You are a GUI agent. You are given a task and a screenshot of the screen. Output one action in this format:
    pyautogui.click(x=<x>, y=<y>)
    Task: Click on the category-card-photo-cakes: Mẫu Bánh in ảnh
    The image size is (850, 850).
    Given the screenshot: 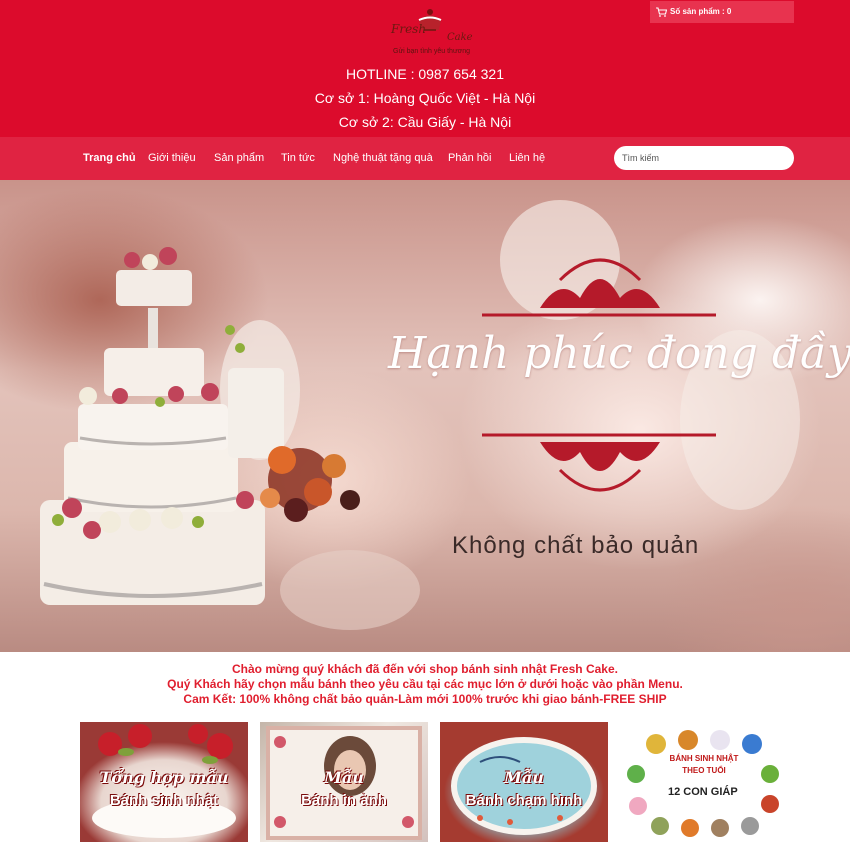 What is the action you would take?
    pyautogui.click(x=344, y=782)
    